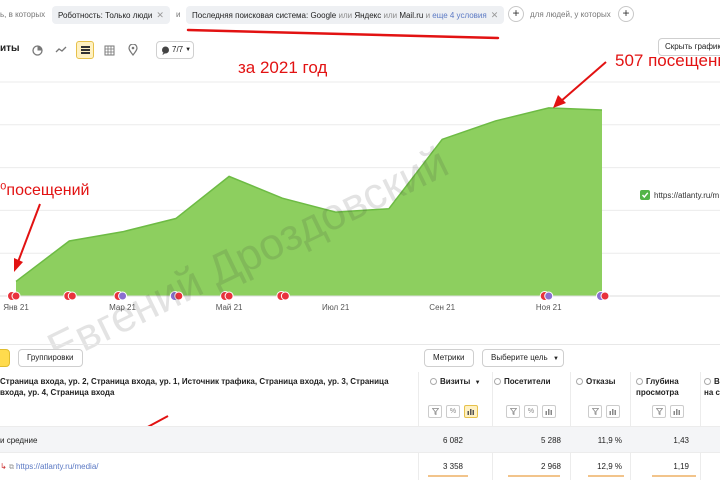 The height and width of the screenshot is (480, 720). I want to click on visitors-column-tools: %, so click(531, 411).